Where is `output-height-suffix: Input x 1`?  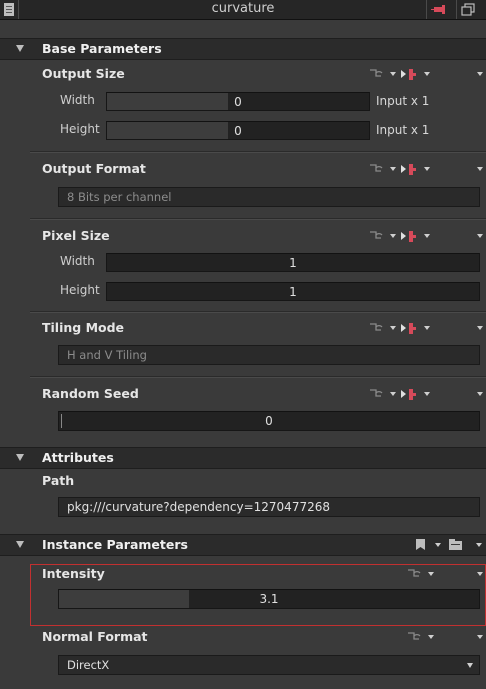
output-height-suffix: Input x 1 is located at coordinates (403, 130).